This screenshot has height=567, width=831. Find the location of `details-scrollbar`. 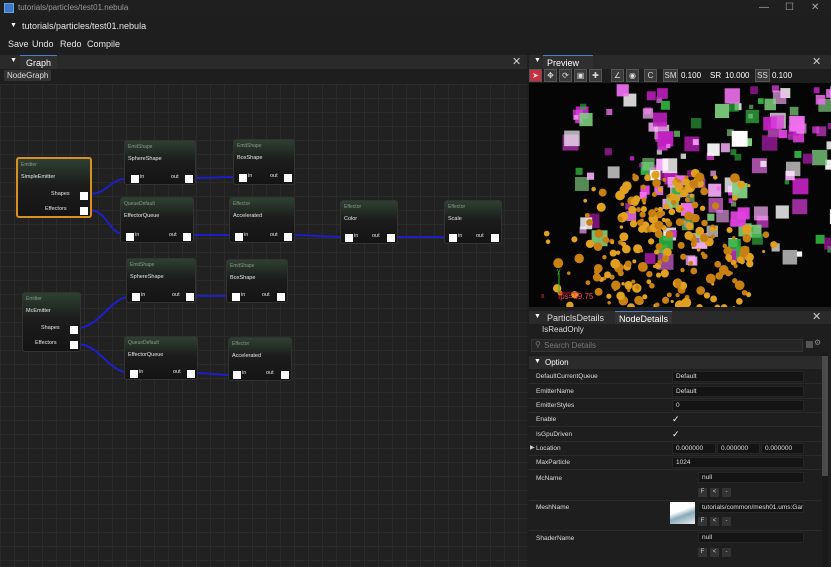

details-scrollbar is located at coordinates (825, 459).